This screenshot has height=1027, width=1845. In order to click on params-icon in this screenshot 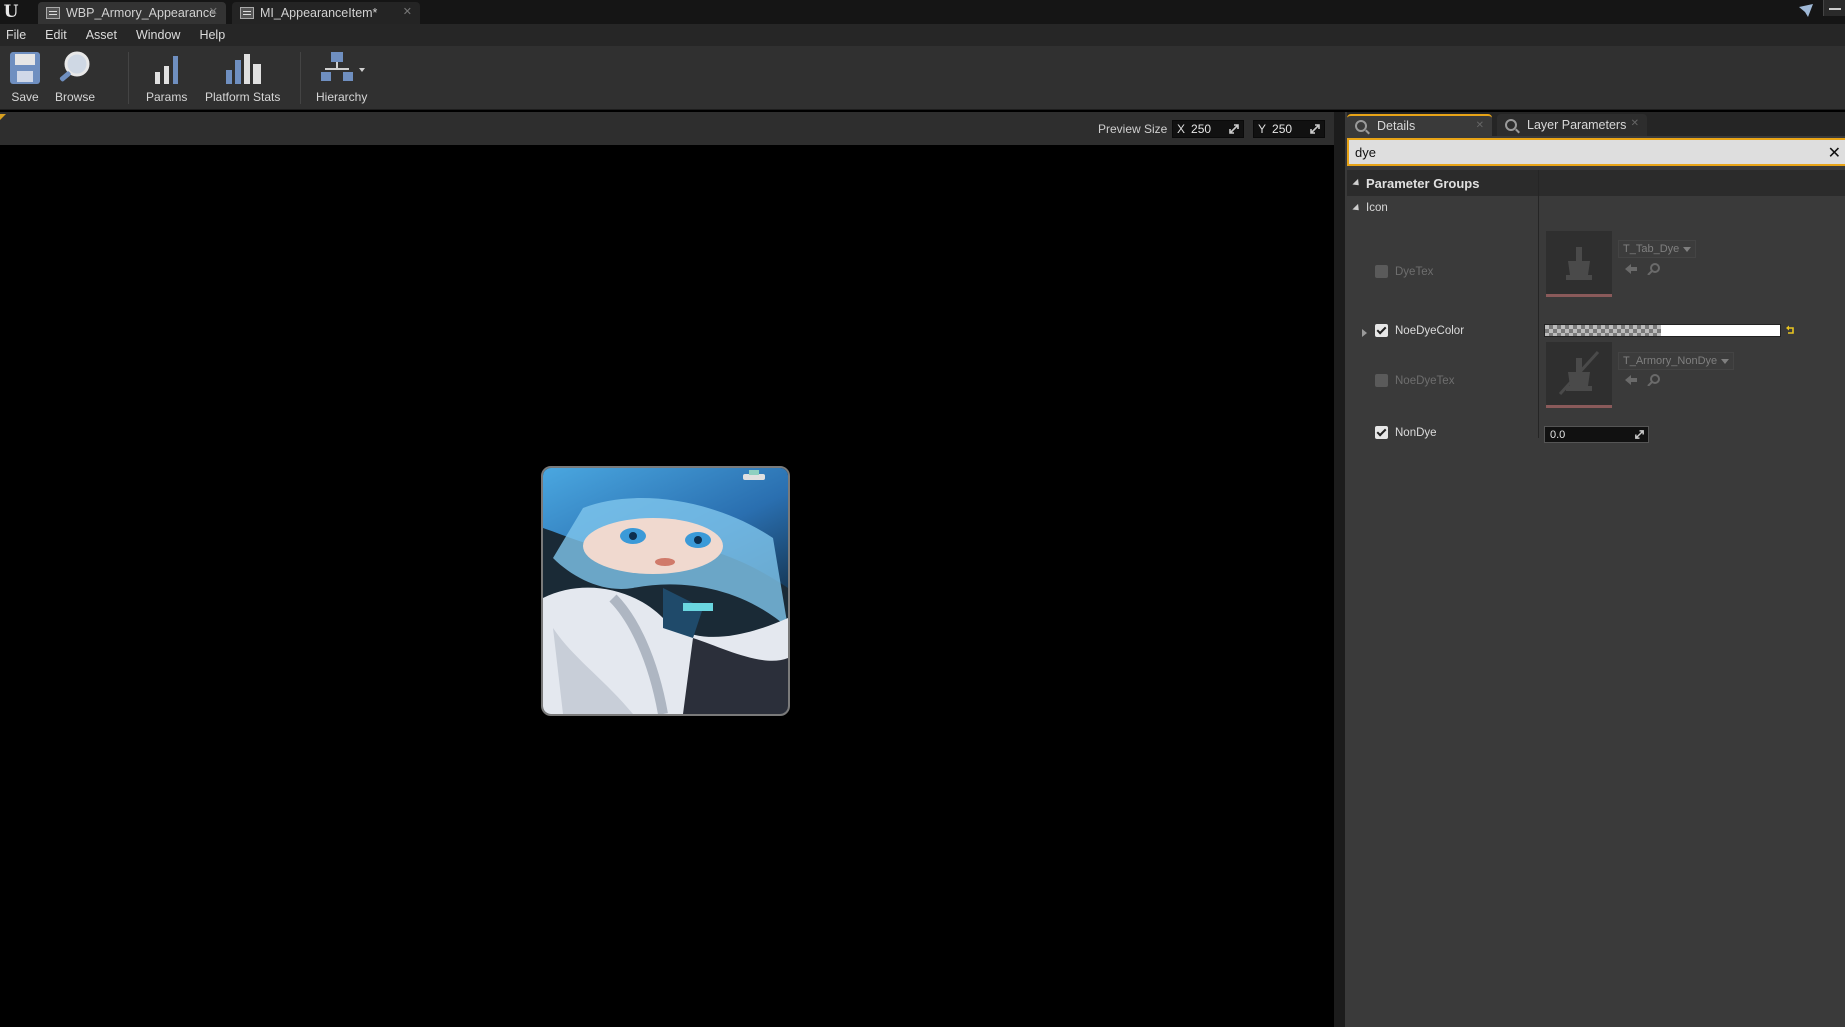, I will do `click(166, 70)`.